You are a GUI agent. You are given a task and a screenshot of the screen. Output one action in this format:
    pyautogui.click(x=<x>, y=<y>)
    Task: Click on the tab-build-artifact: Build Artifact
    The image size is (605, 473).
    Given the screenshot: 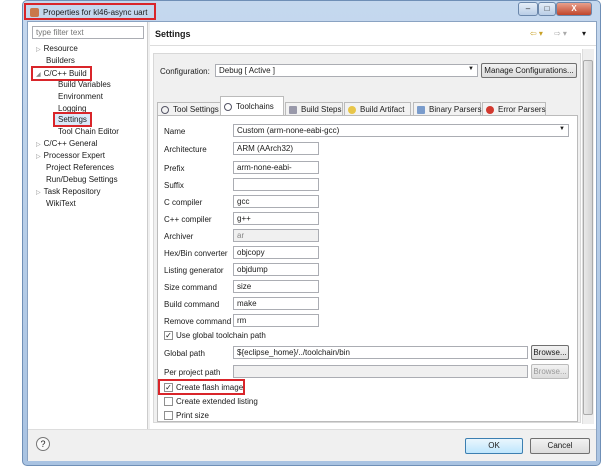 What is the action you would take?
    pyautogui.click(x=377, y=109)
    